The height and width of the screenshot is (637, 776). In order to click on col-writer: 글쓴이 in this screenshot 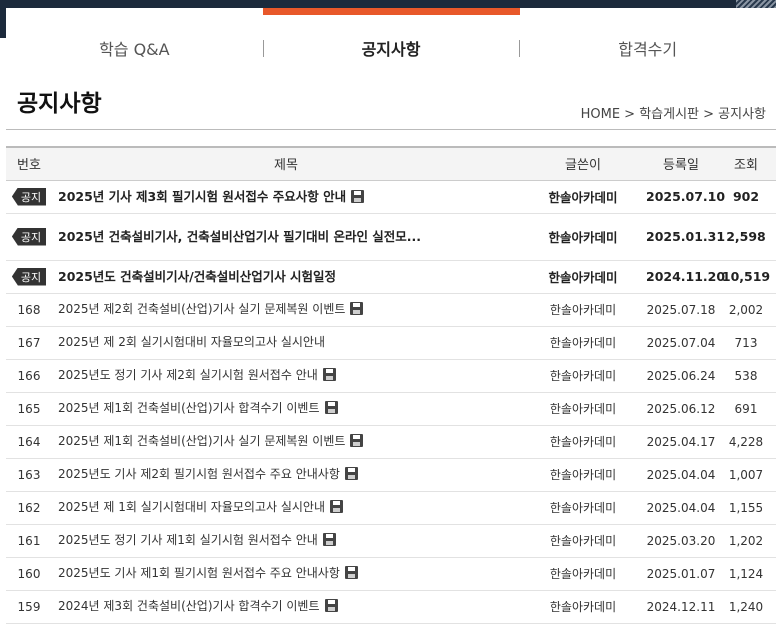, I will do `click(583, 163)`.